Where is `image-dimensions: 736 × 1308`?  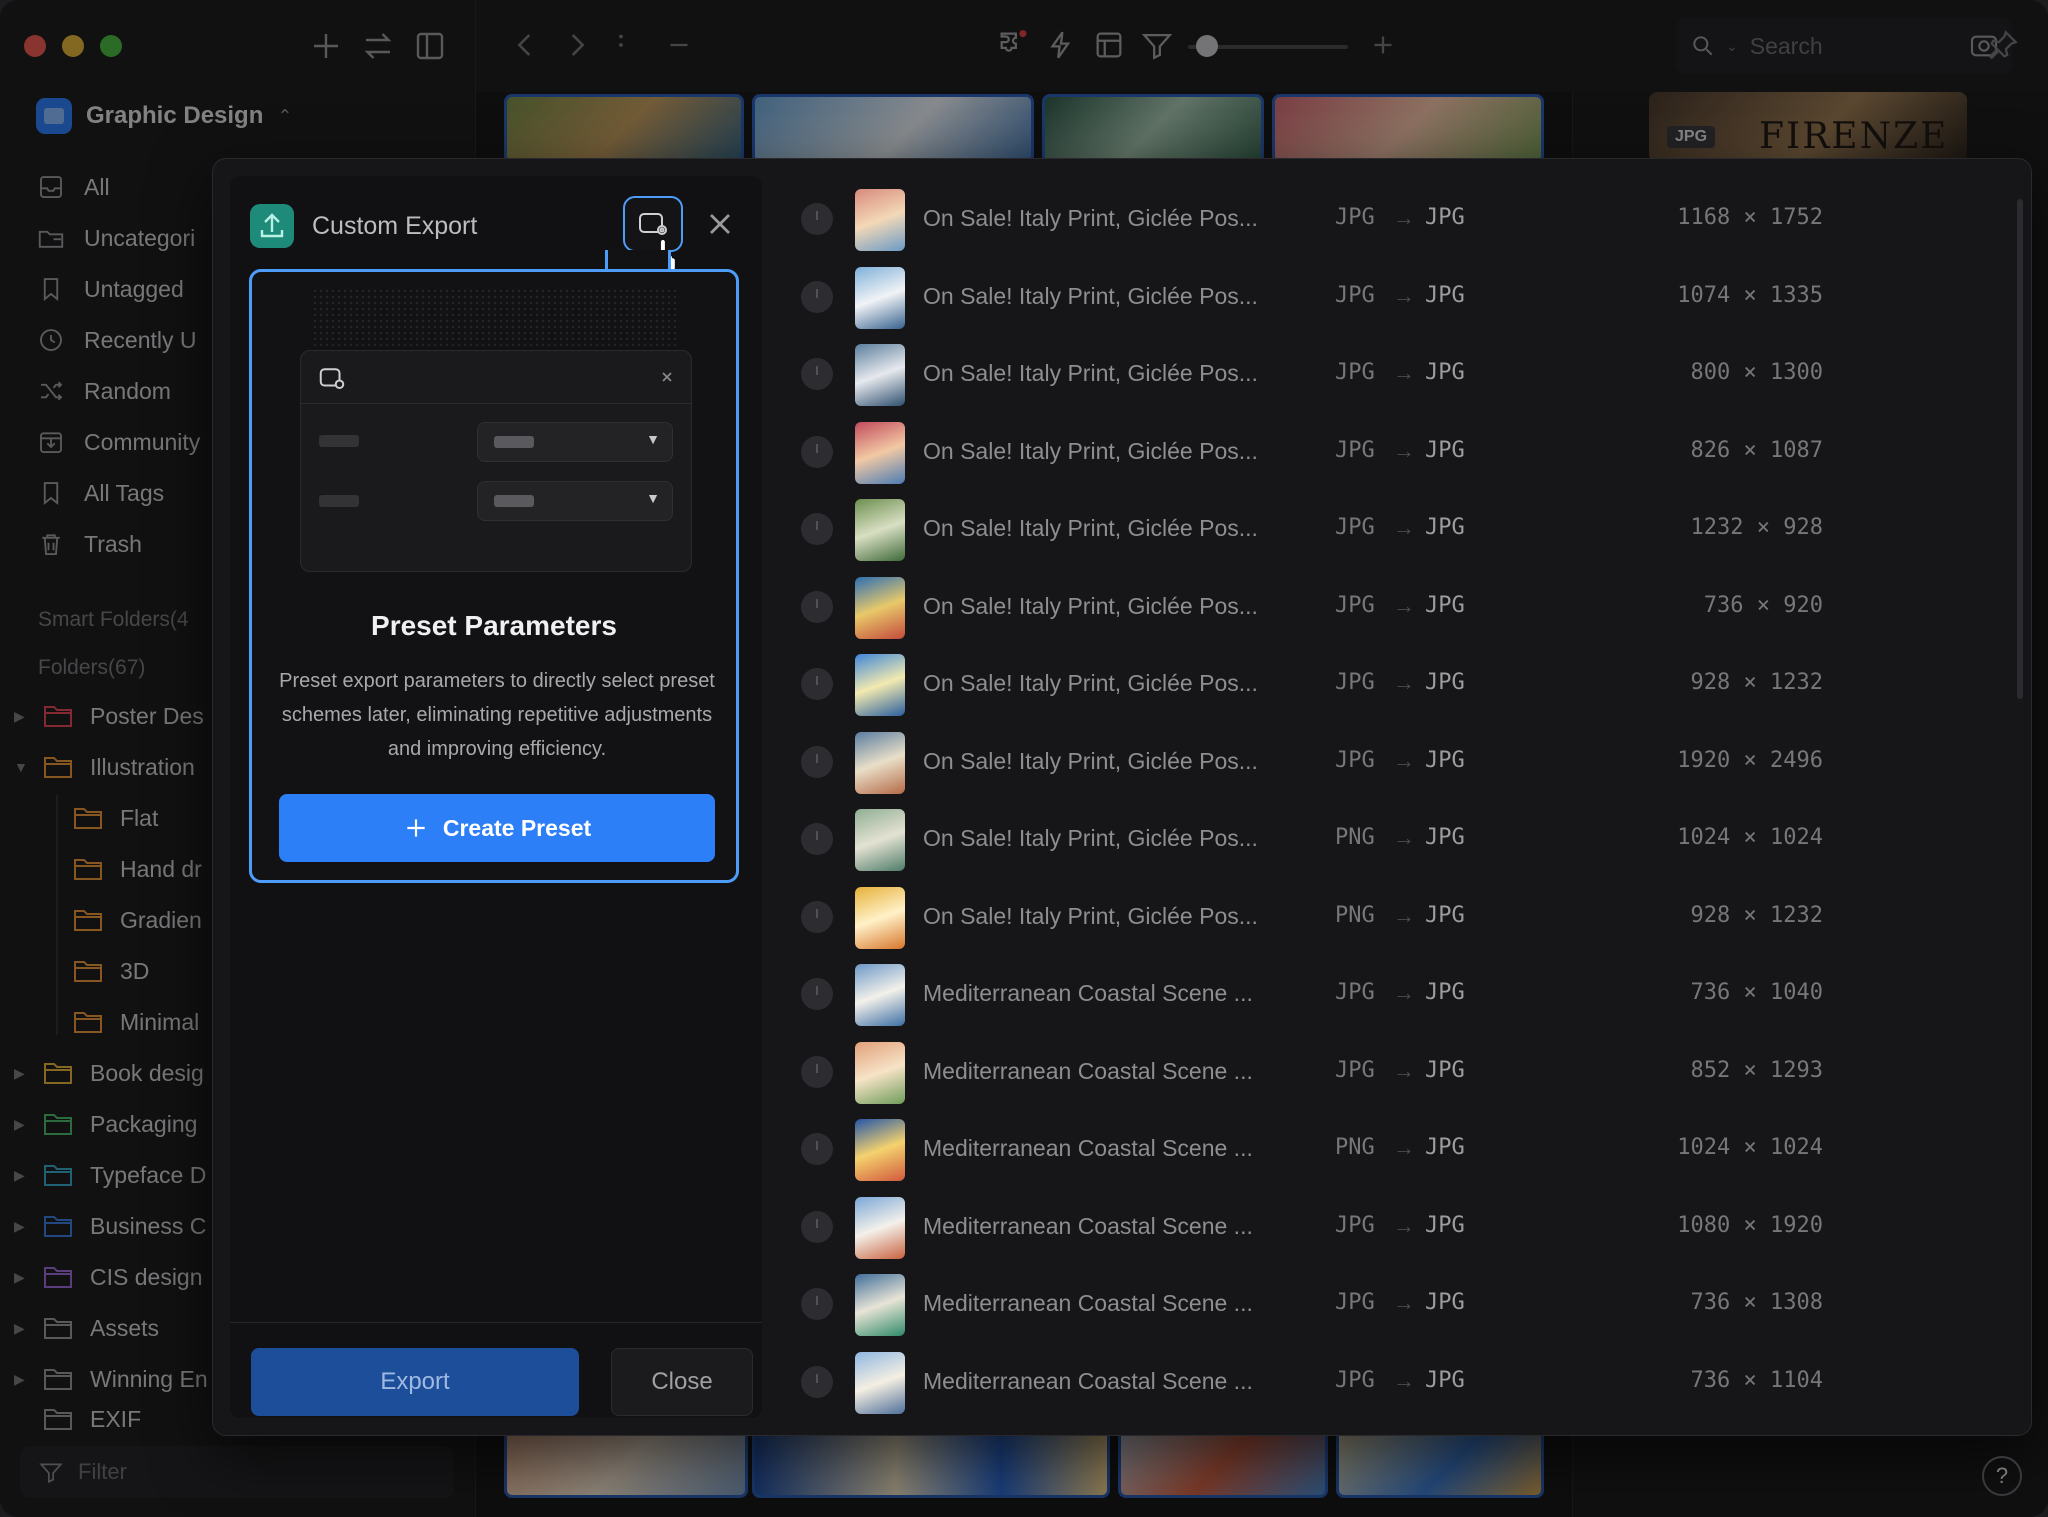
image-dimensions: 736 × 1308 is located at coordinates (1756, 1302).